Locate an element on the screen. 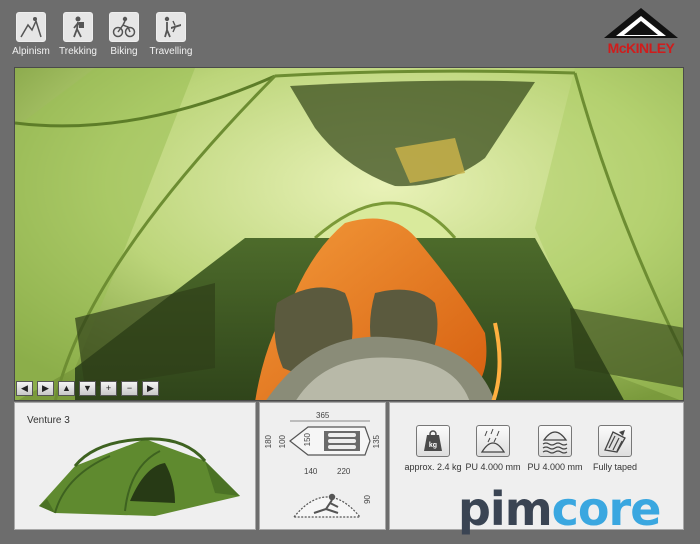 The width and height of the screenshot is (700, 544). brand-name: McKINLEY is located at coordinates (641, 48).